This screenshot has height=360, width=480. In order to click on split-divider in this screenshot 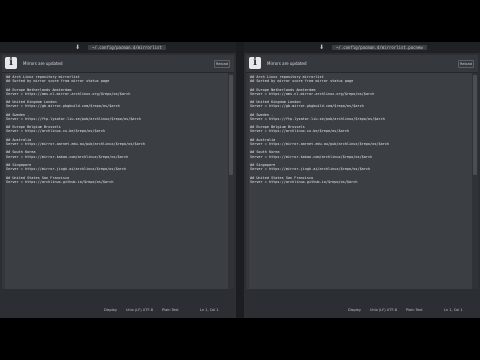, I will do `click(240, 180)`.